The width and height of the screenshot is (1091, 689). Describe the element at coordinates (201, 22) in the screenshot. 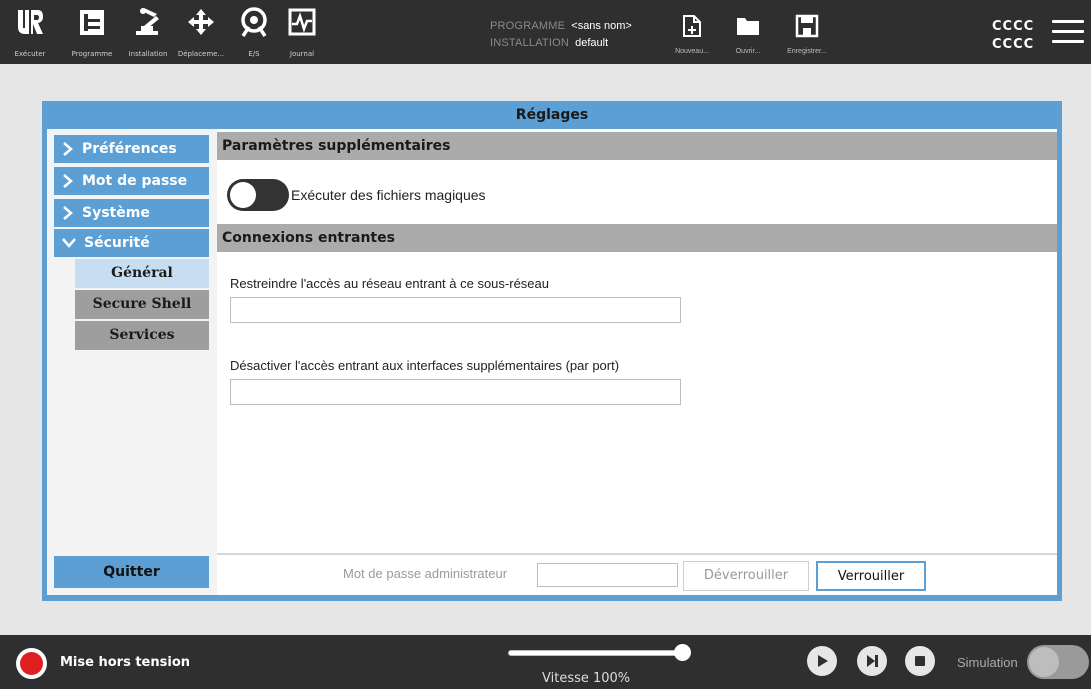

I see `move-icon` at that location.